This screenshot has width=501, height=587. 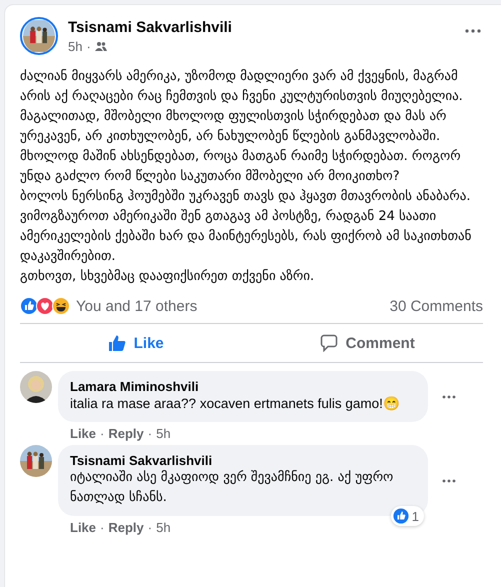 What do you see at coordinates (61, 306) in the screenshot?
I see `laughing-reaction-icon` at bounding box center [61, 306].